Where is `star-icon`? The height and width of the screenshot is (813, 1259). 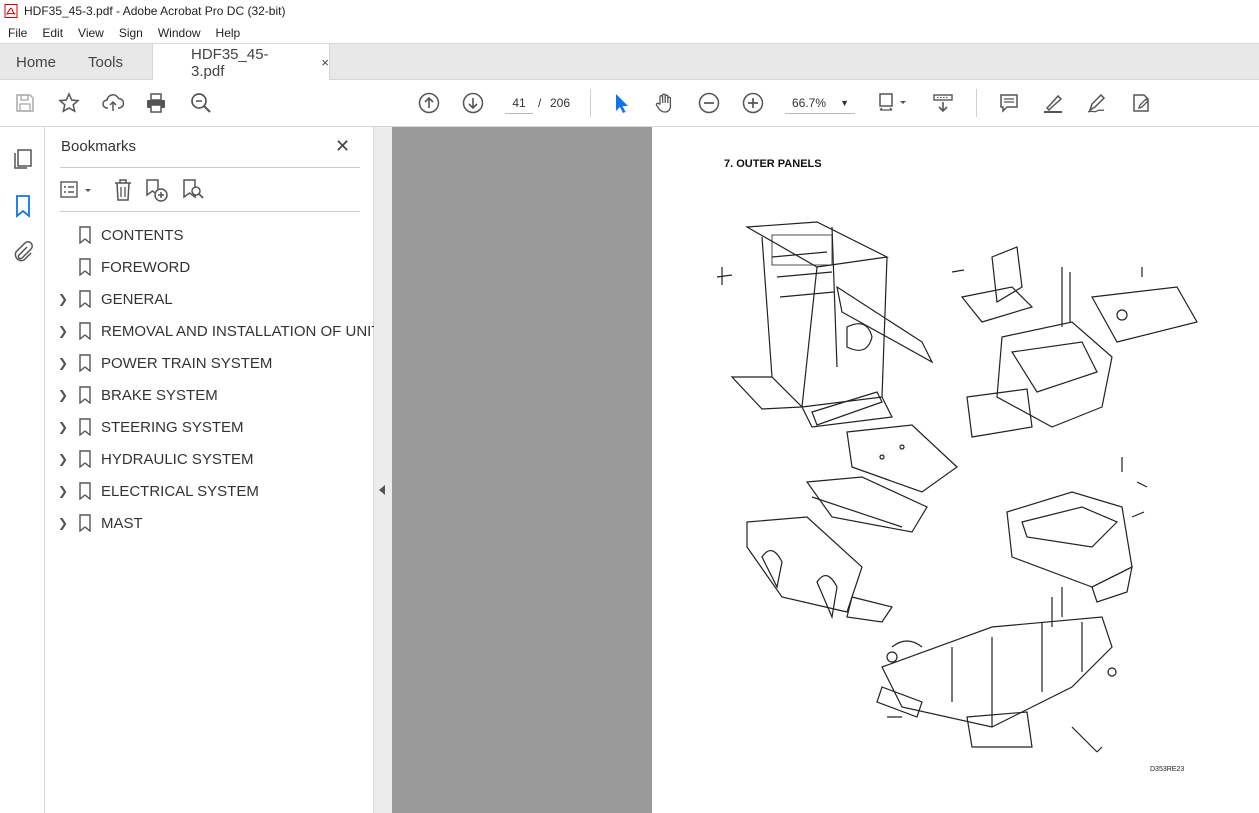 star-icon is located at coordinates (69, 103).